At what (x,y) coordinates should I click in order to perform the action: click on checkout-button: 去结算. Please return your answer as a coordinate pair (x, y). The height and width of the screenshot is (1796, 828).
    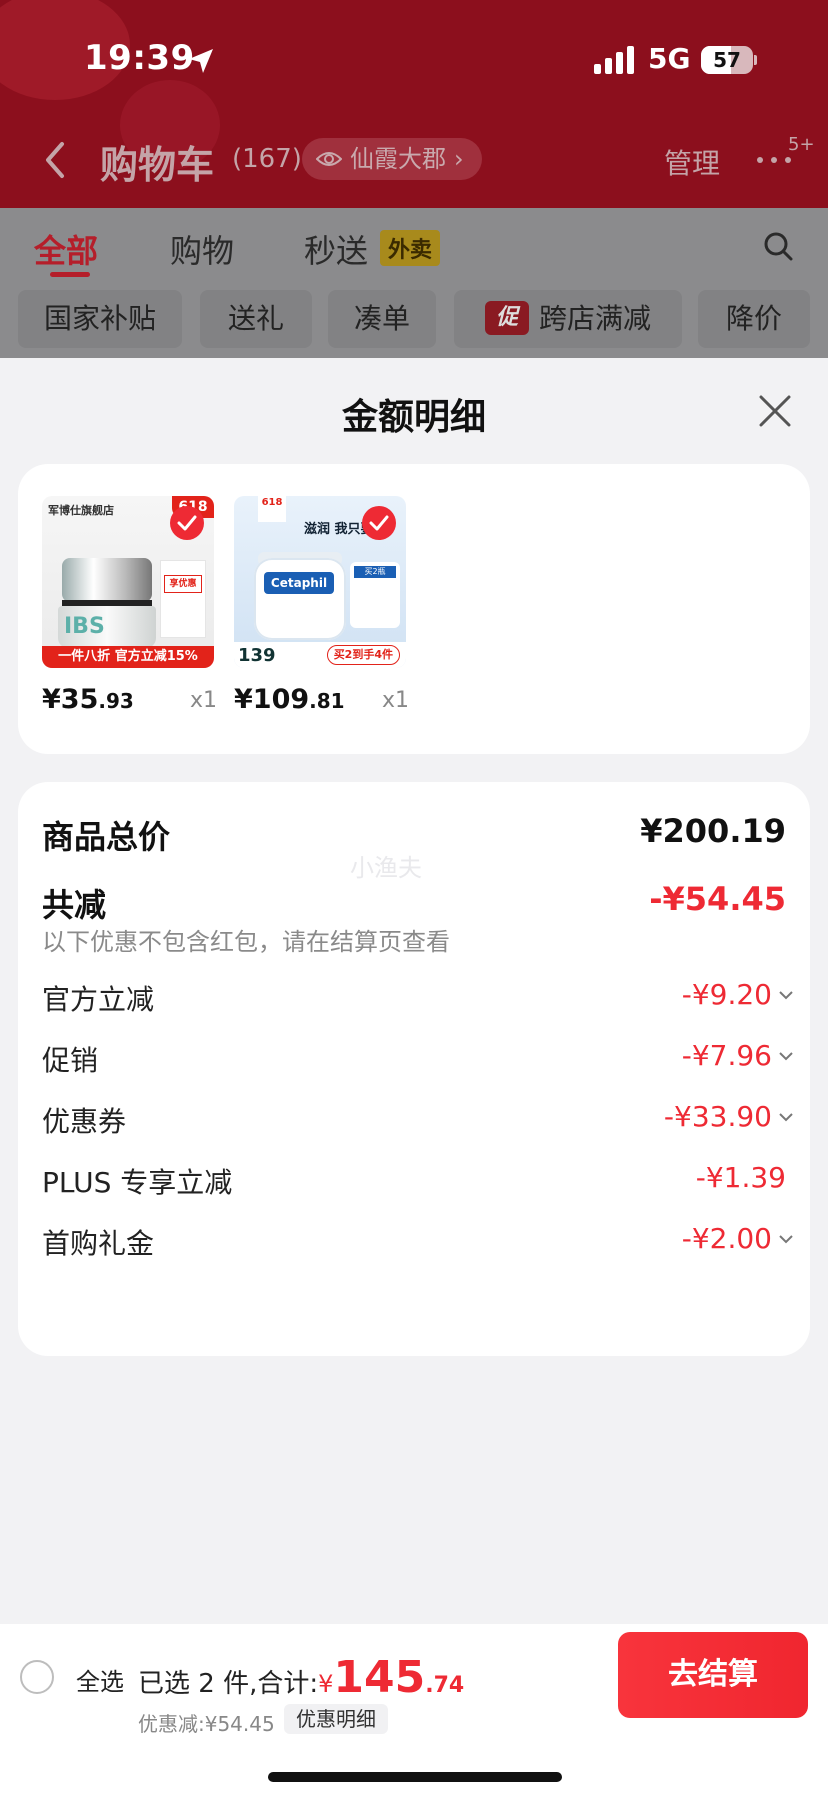
    Looking at the image, I should click on (713, 1675).